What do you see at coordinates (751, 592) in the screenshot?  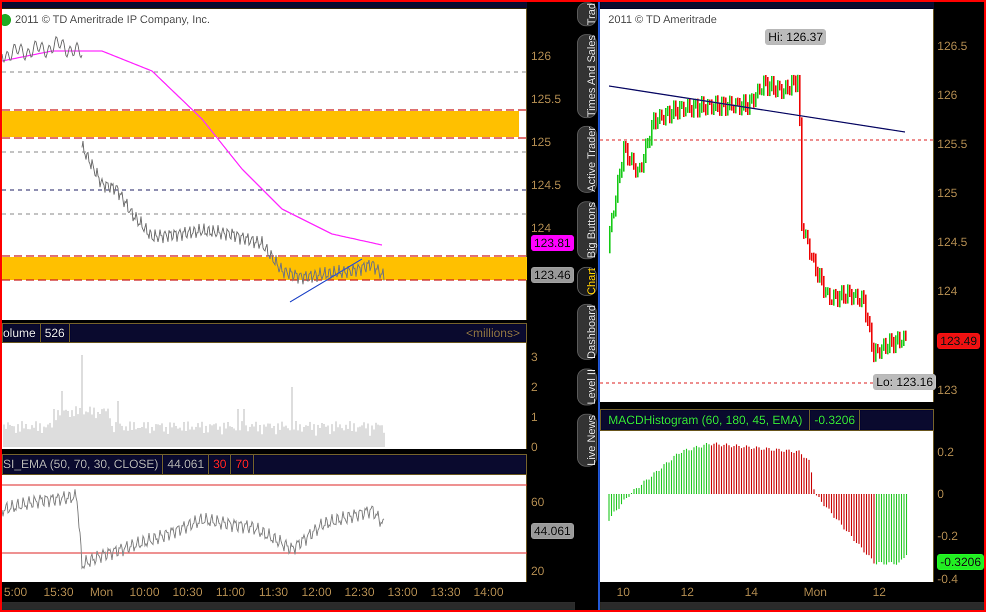 I see `time-label: 14` at bounding box center [751, 592].